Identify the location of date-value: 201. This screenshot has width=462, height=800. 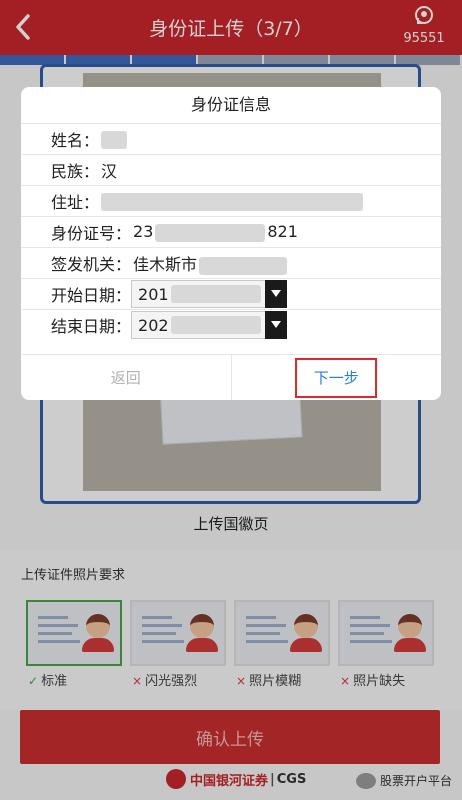
(153, 294).